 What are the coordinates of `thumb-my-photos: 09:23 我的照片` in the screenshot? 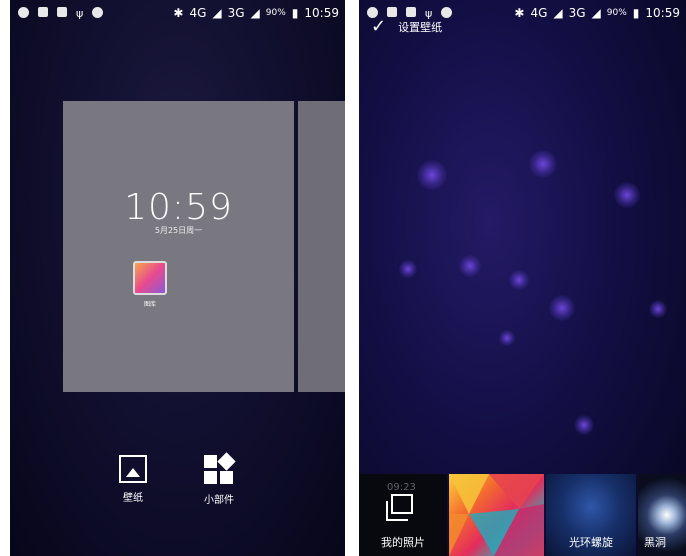 It's located at (403, 515).